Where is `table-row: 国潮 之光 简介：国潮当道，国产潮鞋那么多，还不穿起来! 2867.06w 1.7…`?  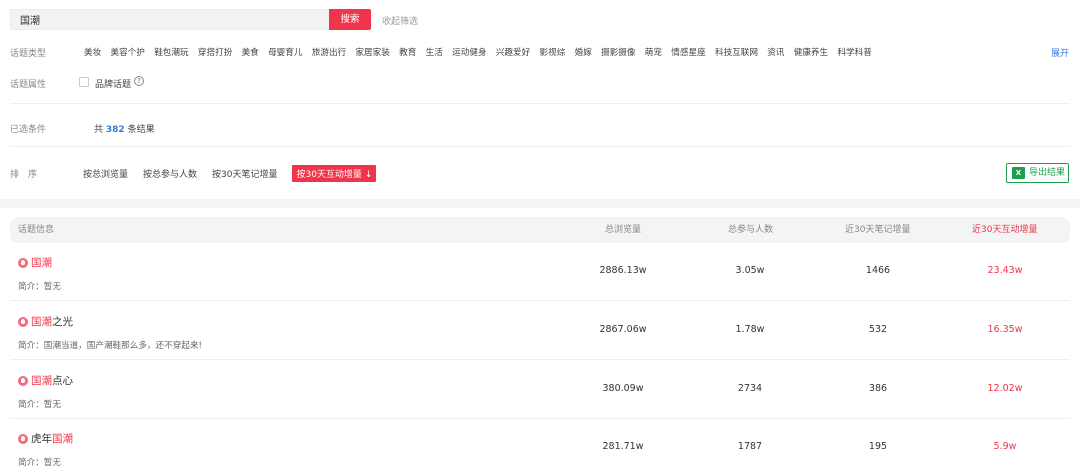 table-row: 国潮 之光 简介：国潮当道，国产潮鞋那么多，还不穿起来! 2867.06w 1.7… is located at coordinates (540, 331).